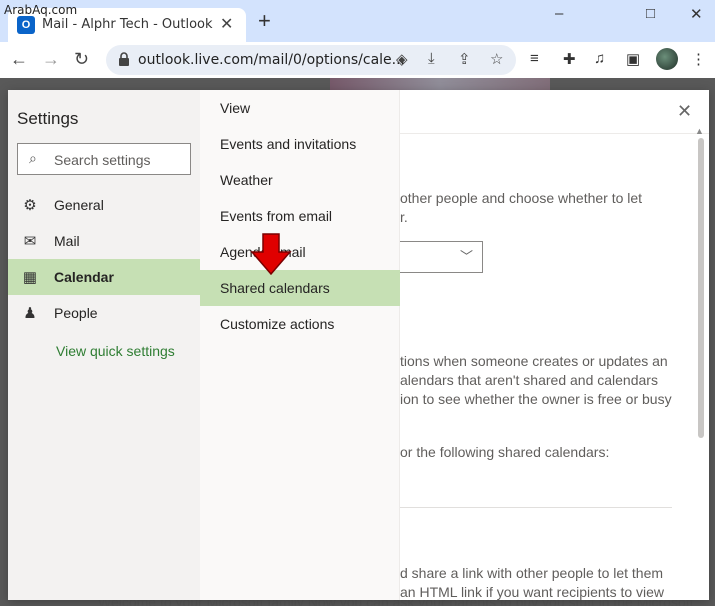 Image resolution: width=715 pixels, height=606 pixels. Describe the element at coordinates (124, 59) in the screenshot. I see `lock-icon` at that location.